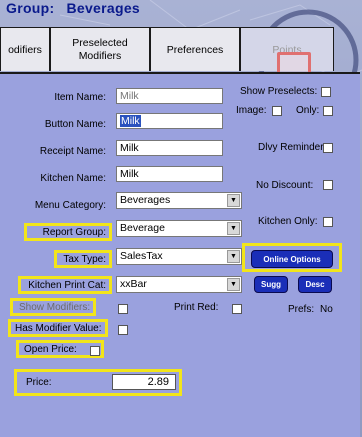  I want to click on has-modifier-value-checkbox, so click(123, 330).